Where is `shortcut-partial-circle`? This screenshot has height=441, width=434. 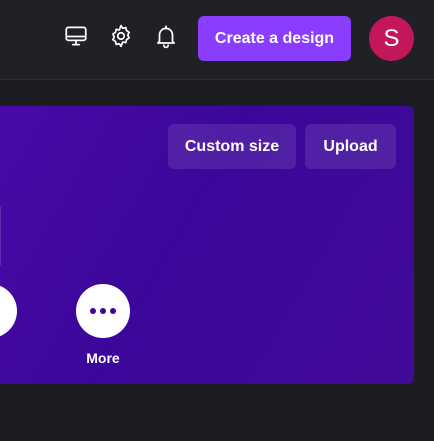 shortcut-partial-circle is located at coordinates (8, 311).